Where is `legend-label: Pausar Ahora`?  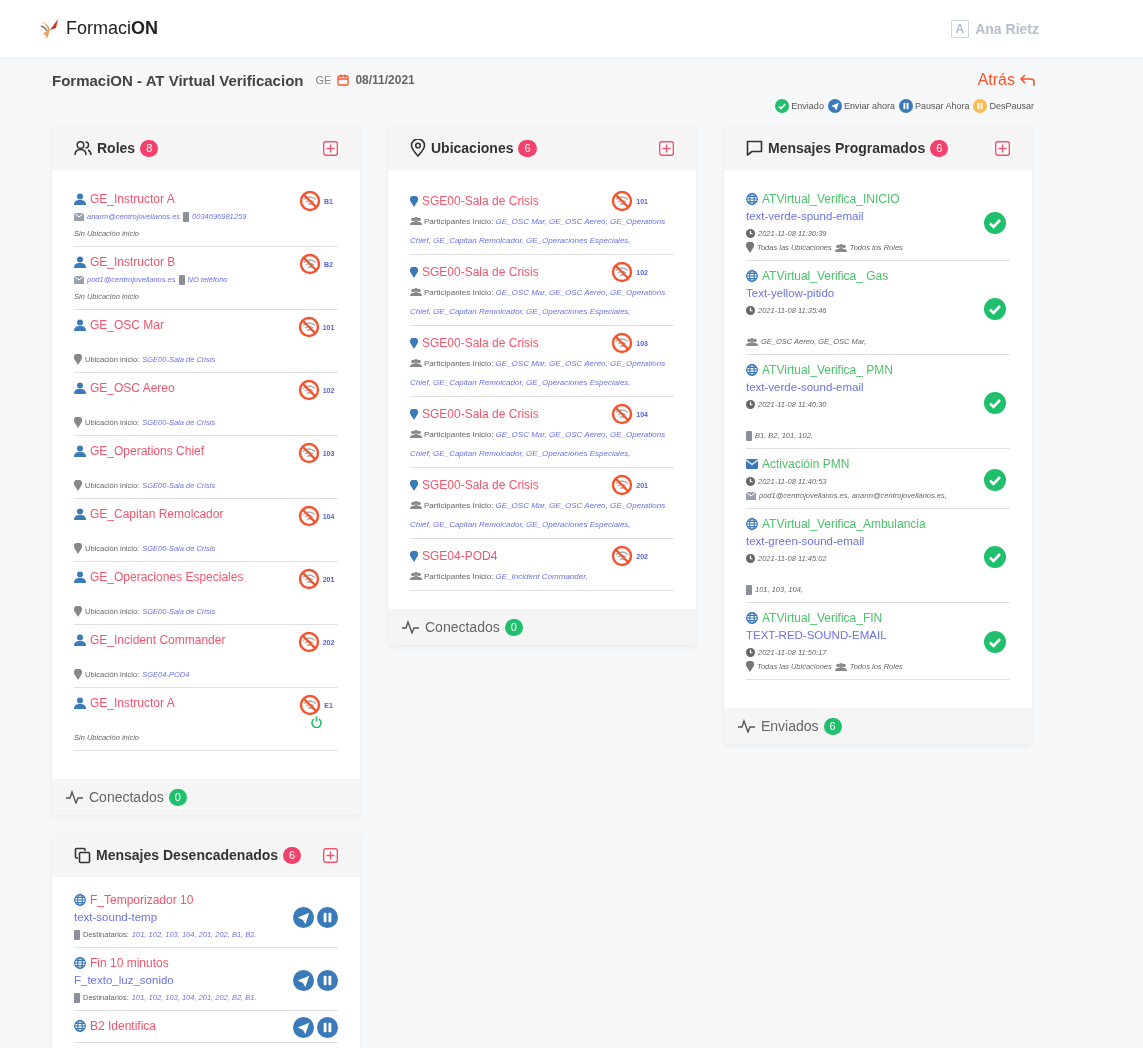 legend-label: Pausar Ahora is located at coordinates (942, 106).